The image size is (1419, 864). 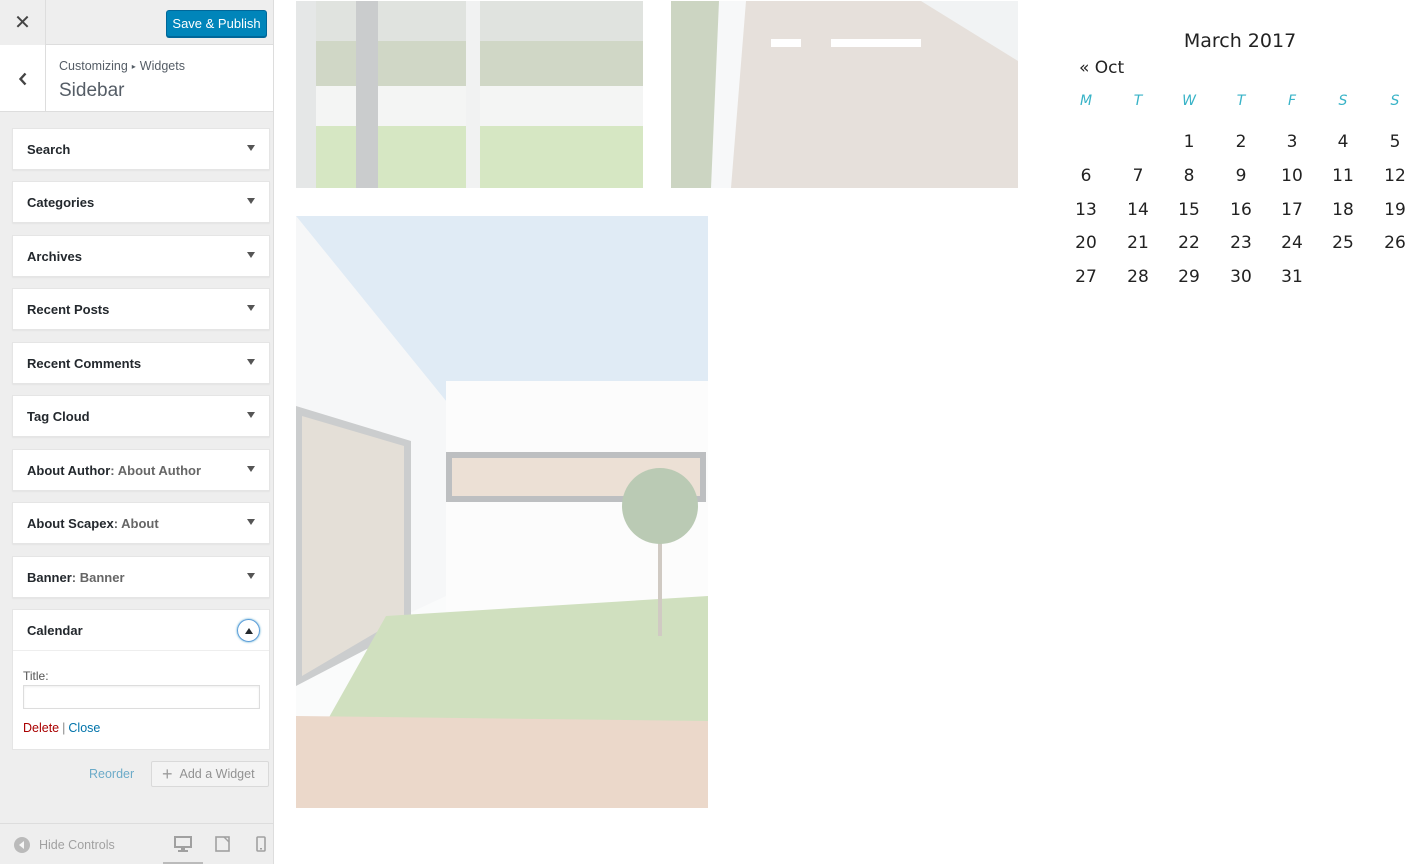 I want to click on gallery-image-1-graphic, so click(x=469, y=94).